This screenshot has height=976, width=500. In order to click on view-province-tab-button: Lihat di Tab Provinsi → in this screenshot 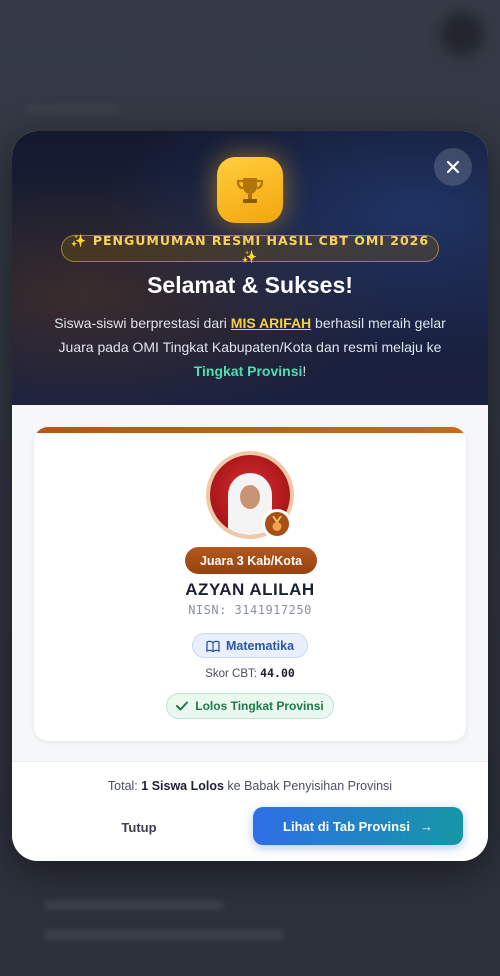, I will do `click(358, 826)`.